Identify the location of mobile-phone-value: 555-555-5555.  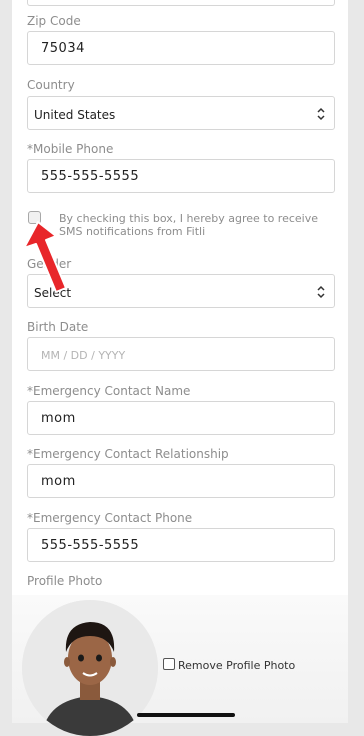
(90, 176).